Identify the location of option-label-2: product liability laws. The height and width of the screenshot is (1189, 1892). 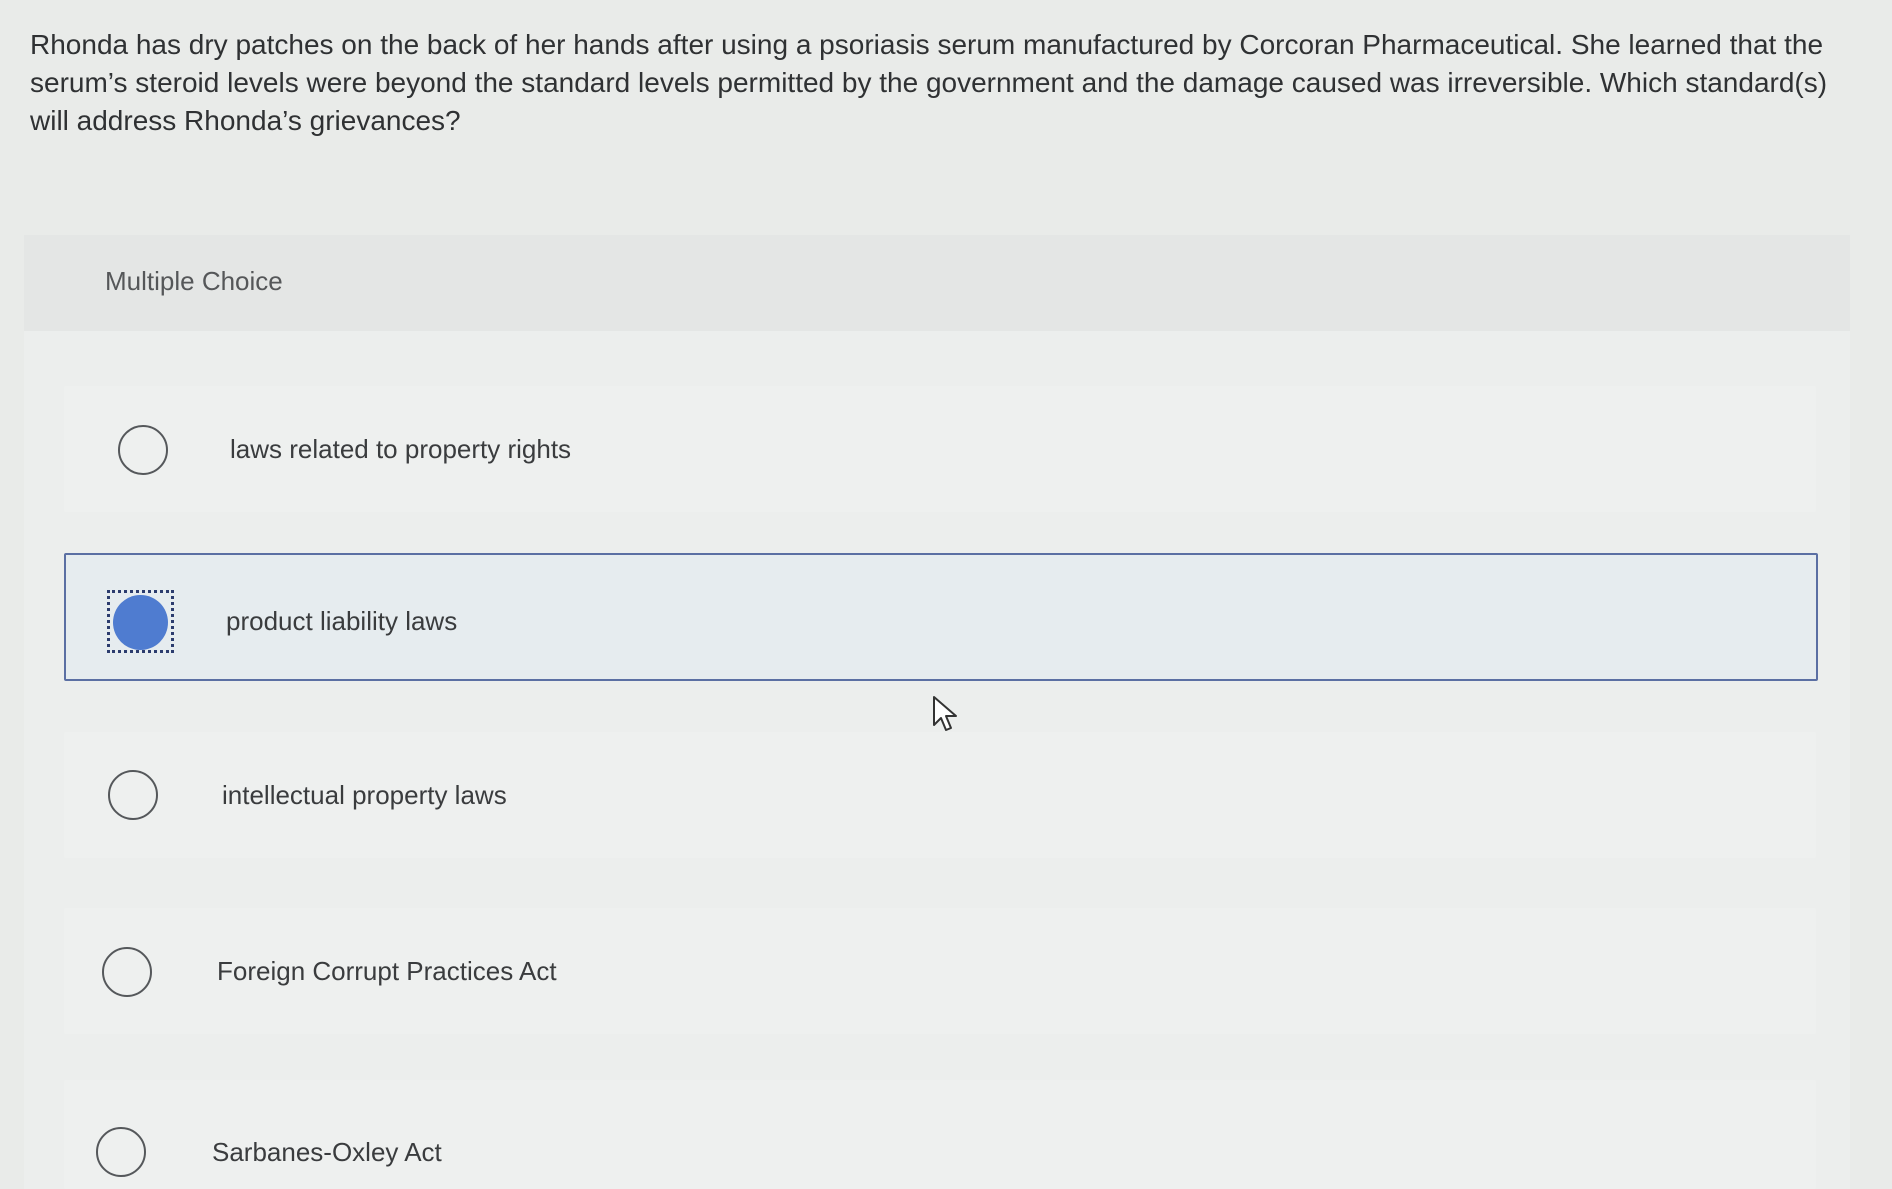
(341, 621).